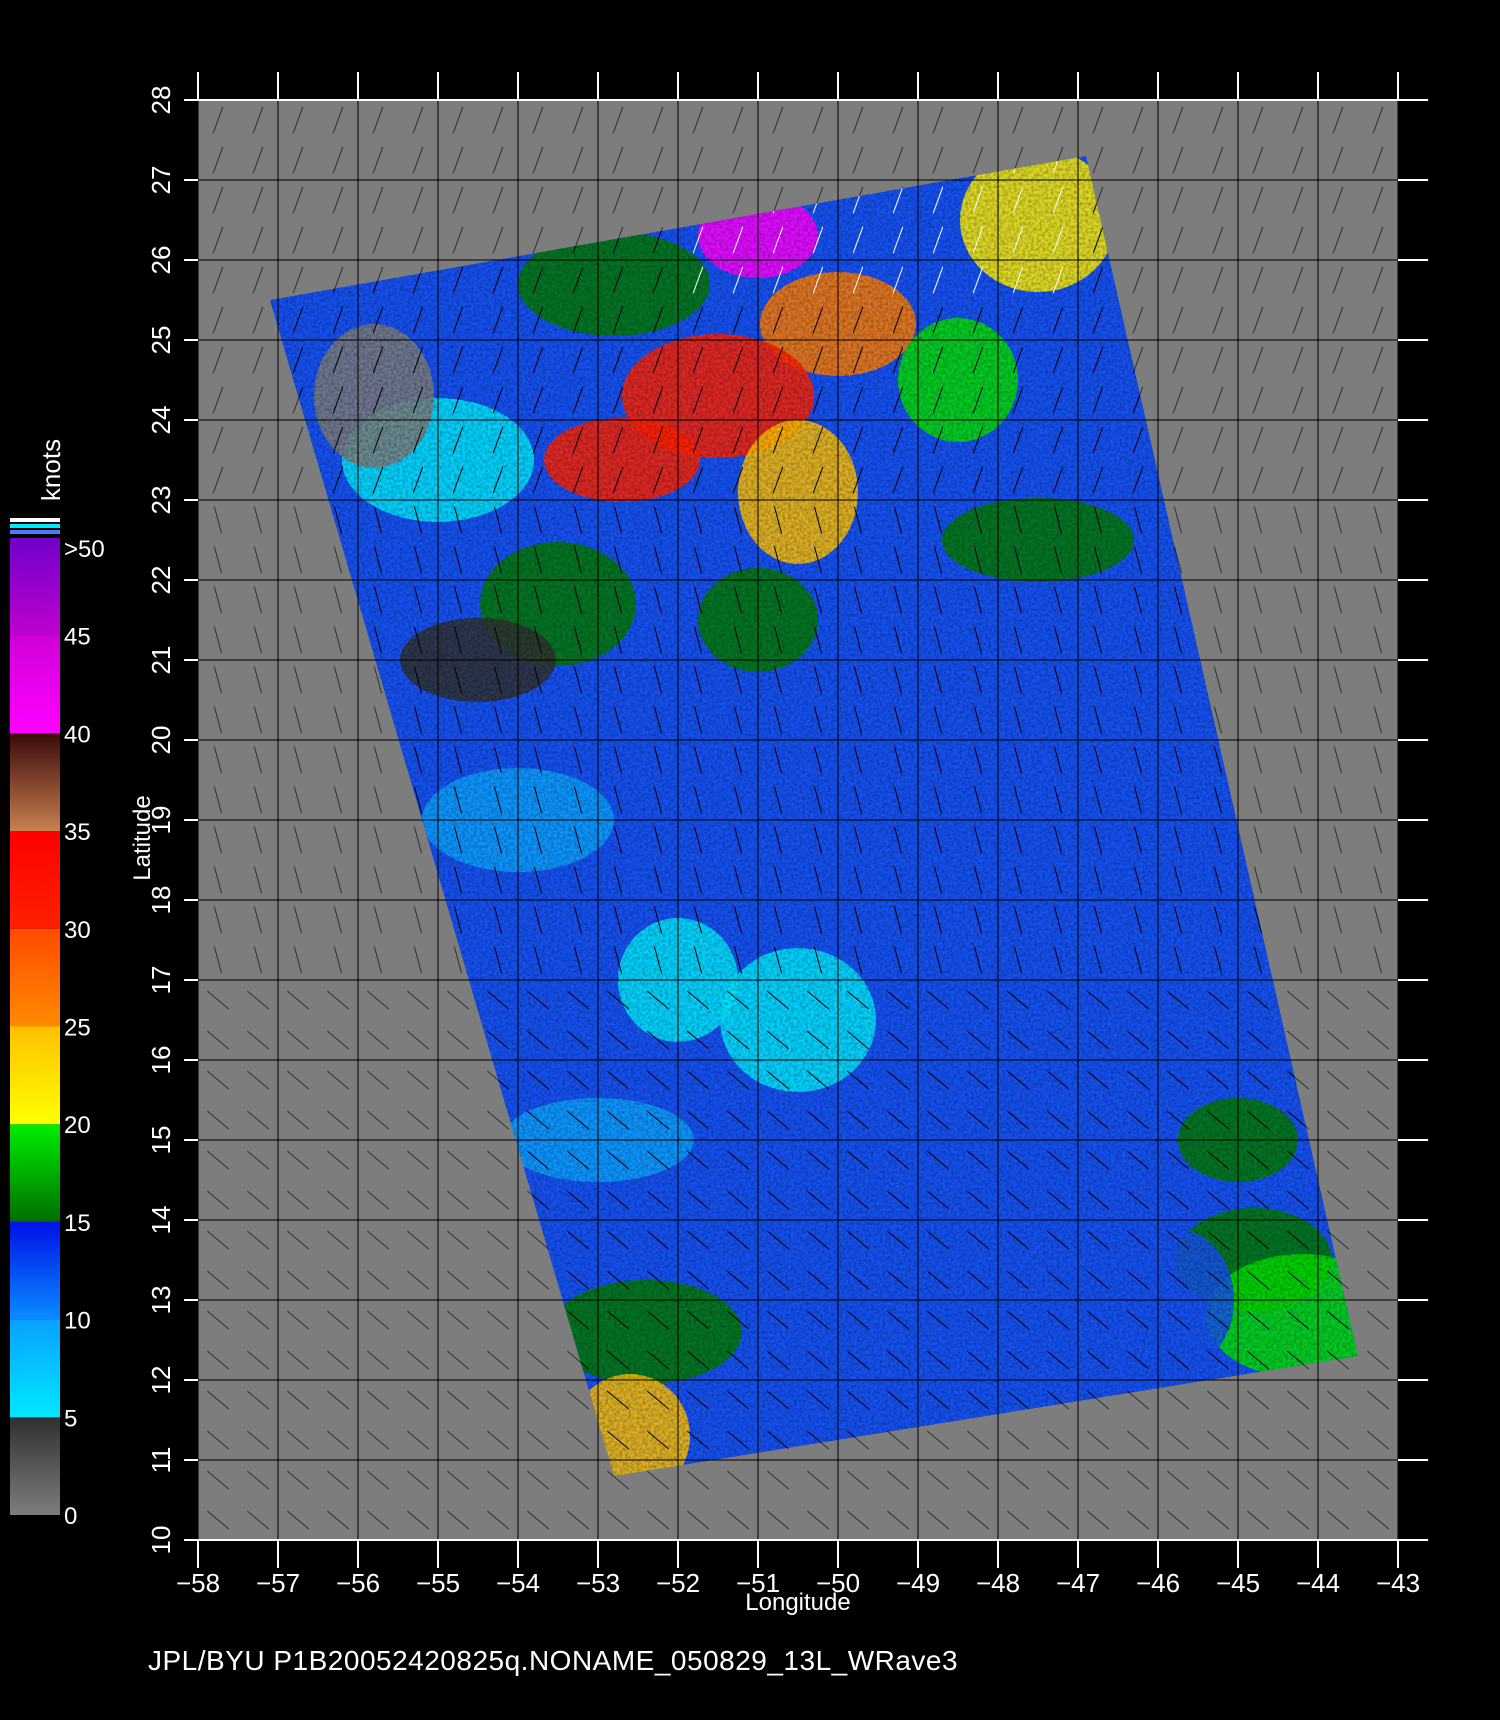  Describe the element at coordinates (161, 420) in the screenshot. I see `y-tick-label: 24` at that location.